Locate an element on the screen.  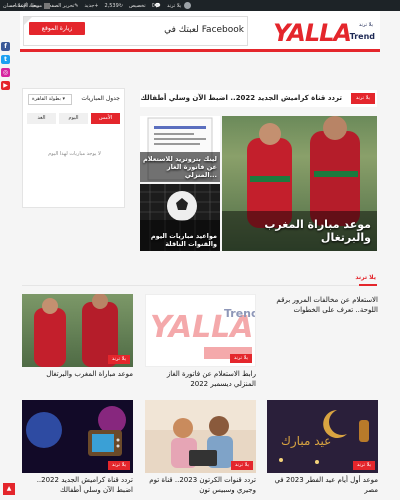
no-matches-text: لا يوجد مباريات لهذا اليوم is located at coordinates (74, 154).